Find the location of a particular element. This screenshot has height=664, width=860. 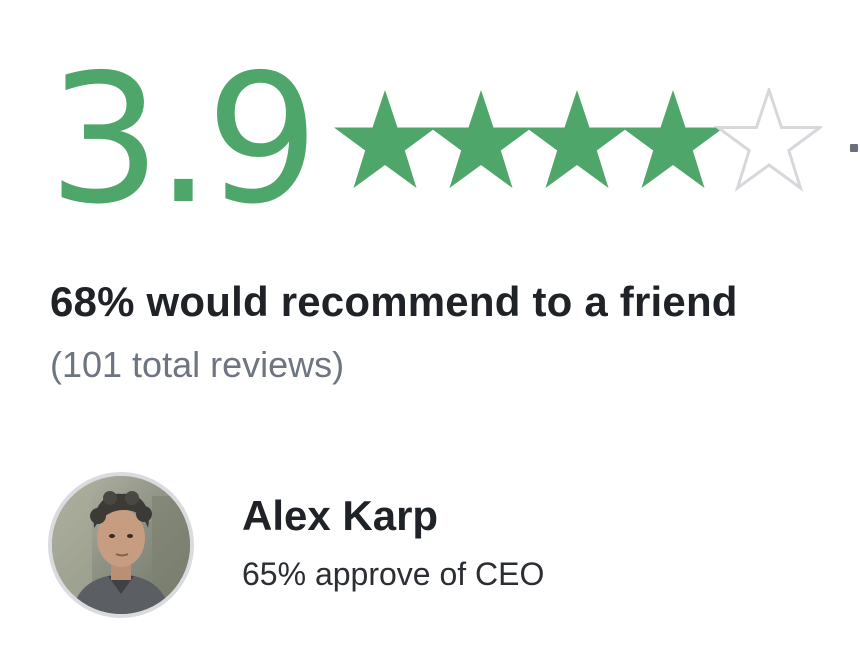

rating-summary: 3.9 is located at coordinates (183, 139).